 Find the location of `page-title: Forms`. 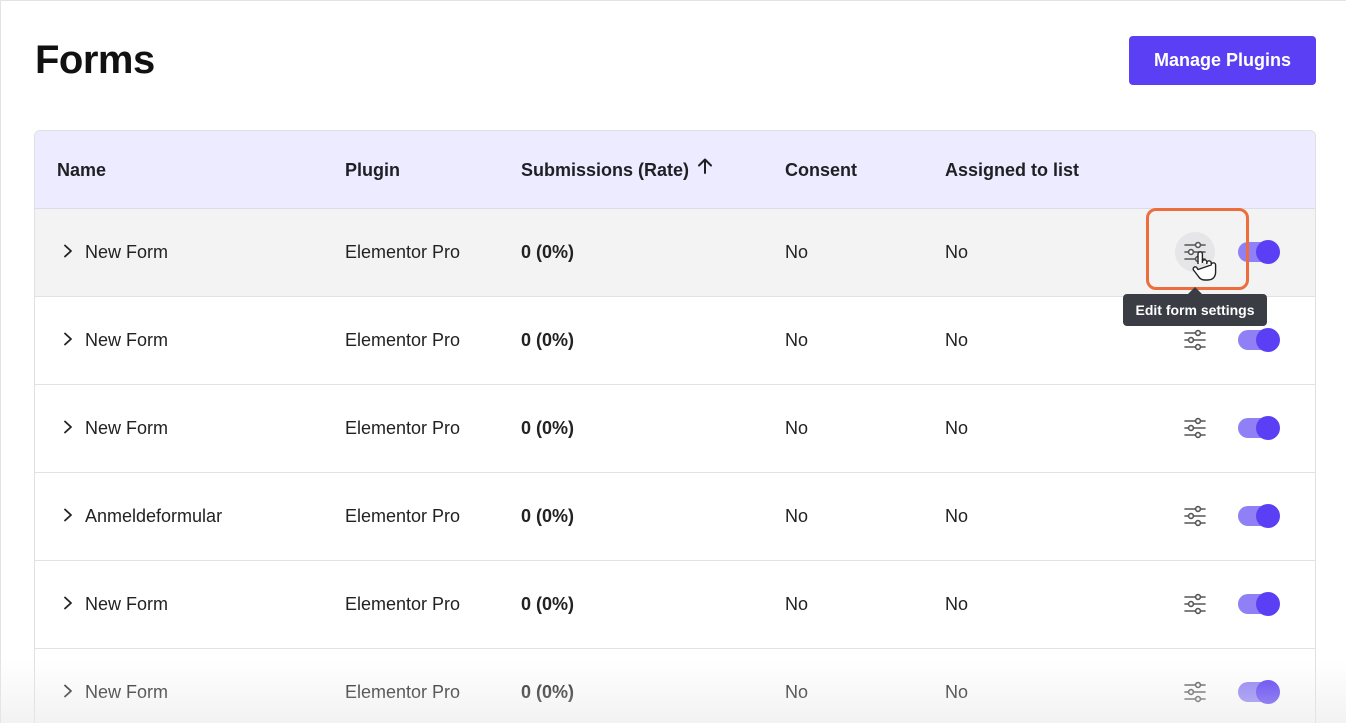

page-title: Forms is located at coordinates (95, 60).